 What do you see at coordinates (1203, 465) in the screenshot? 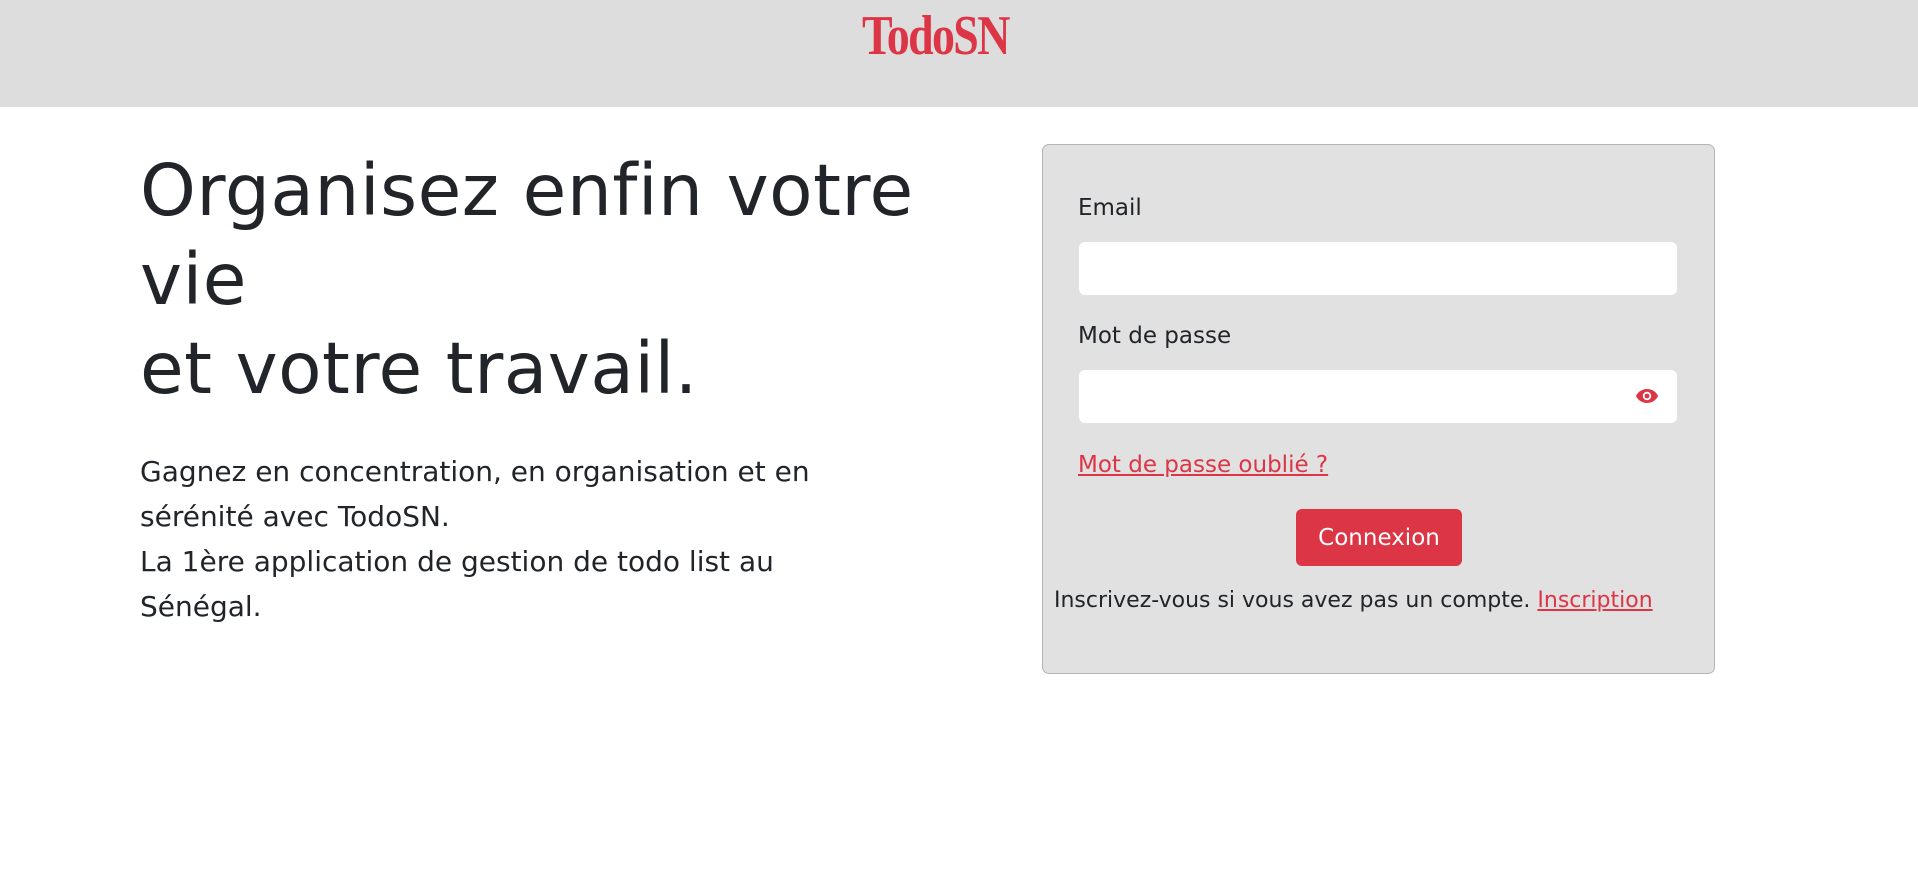
I see `forgot-password-link: Mot de passe oublié ?` at bounding box center [1203, 465].